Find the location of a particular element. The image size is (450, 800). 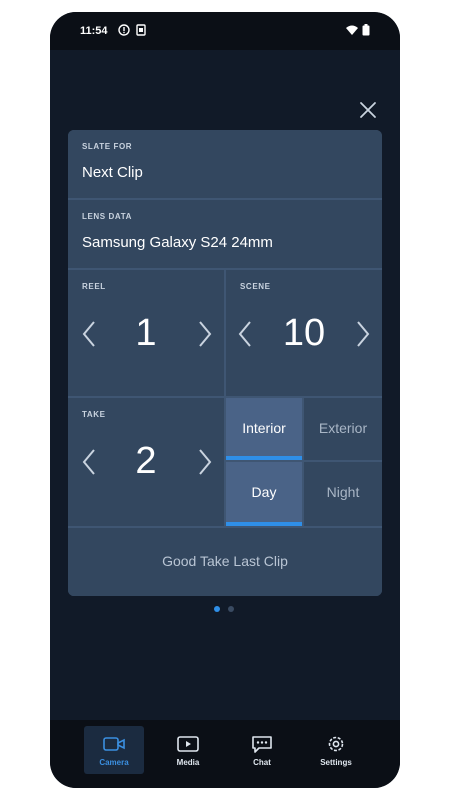

status-bar: 11:54 is located at coordinates (225, 31).